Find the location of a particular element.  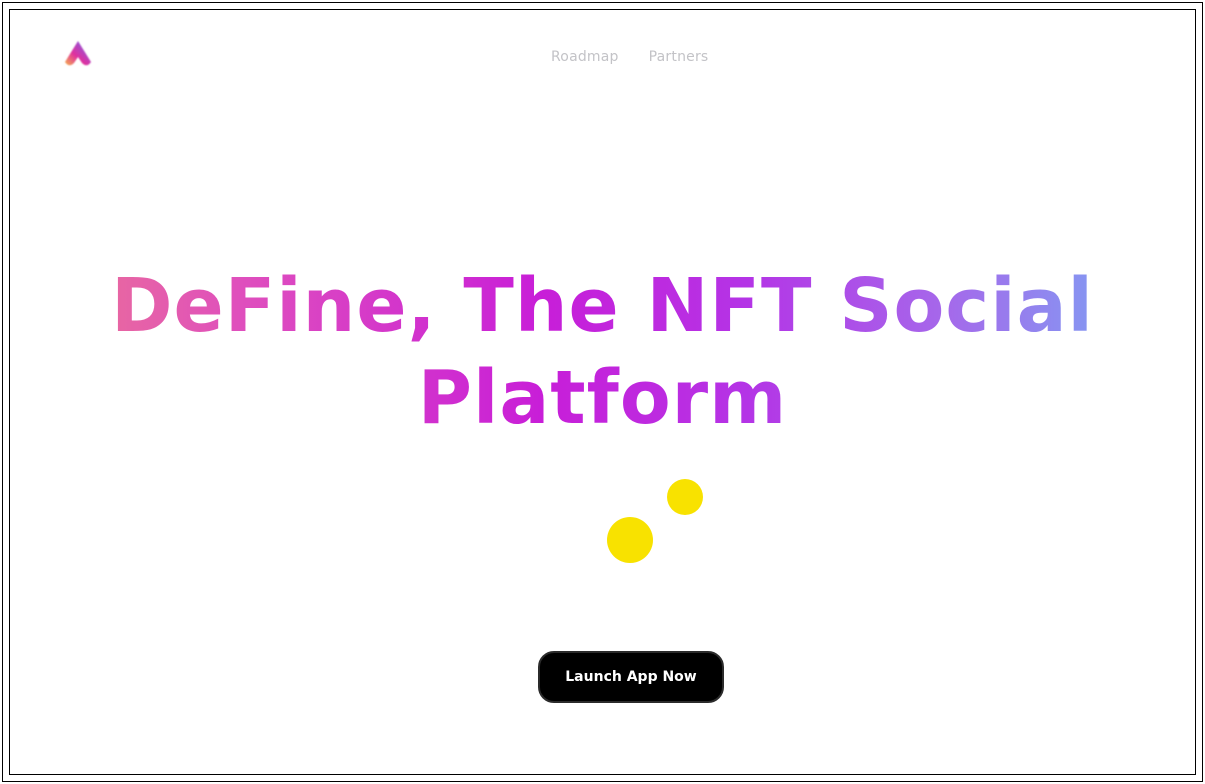

nav-partners-link: Partners is located at coordinates (679, 57).